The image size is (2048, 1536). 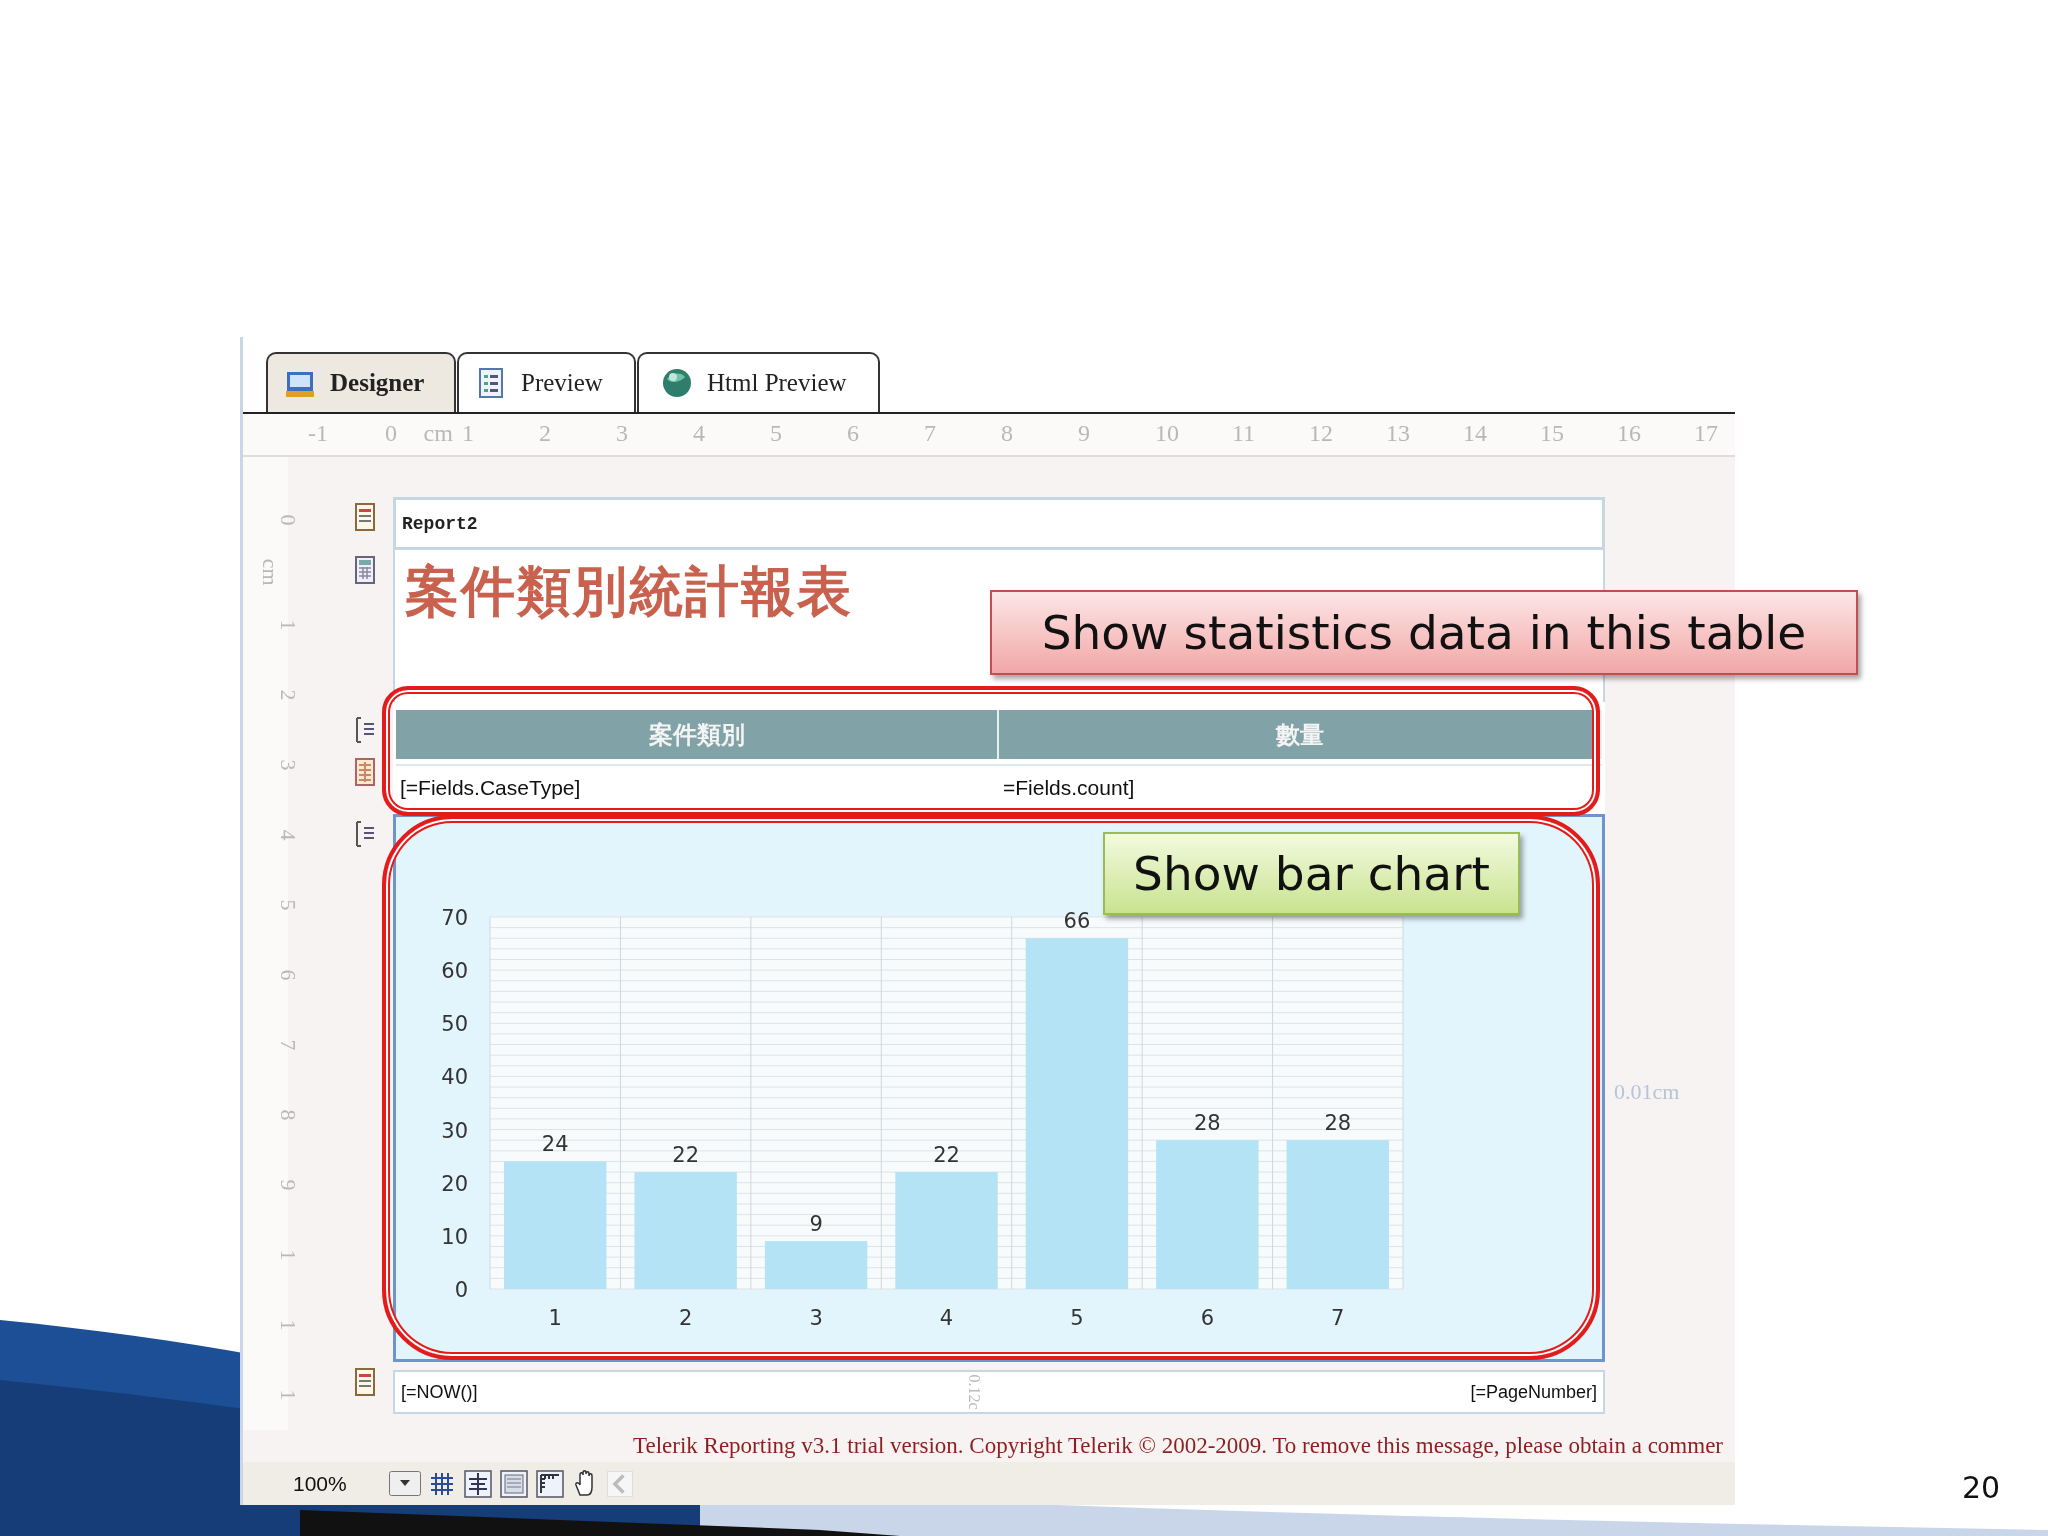 I want to click on column-header: 案件類別, so click(x=697, y=734).